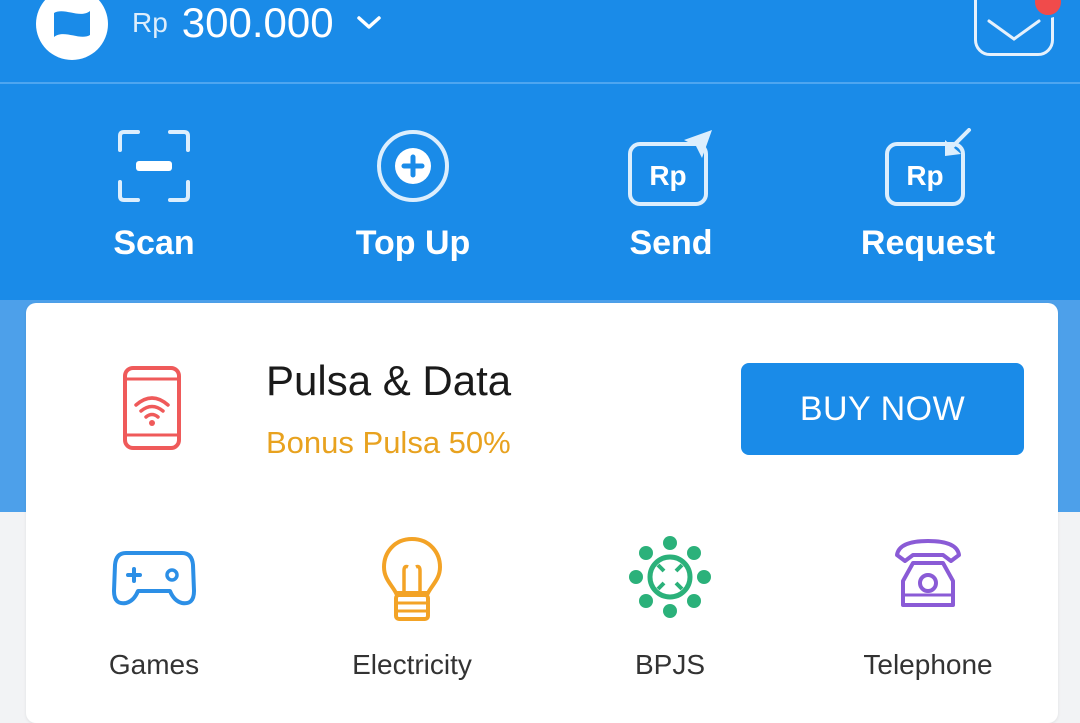 The image size is (1080, 723). What do you see at coordinates (154, 664) in the screenshot?
I see `games-label: Games` at bounding box center [154, 664].